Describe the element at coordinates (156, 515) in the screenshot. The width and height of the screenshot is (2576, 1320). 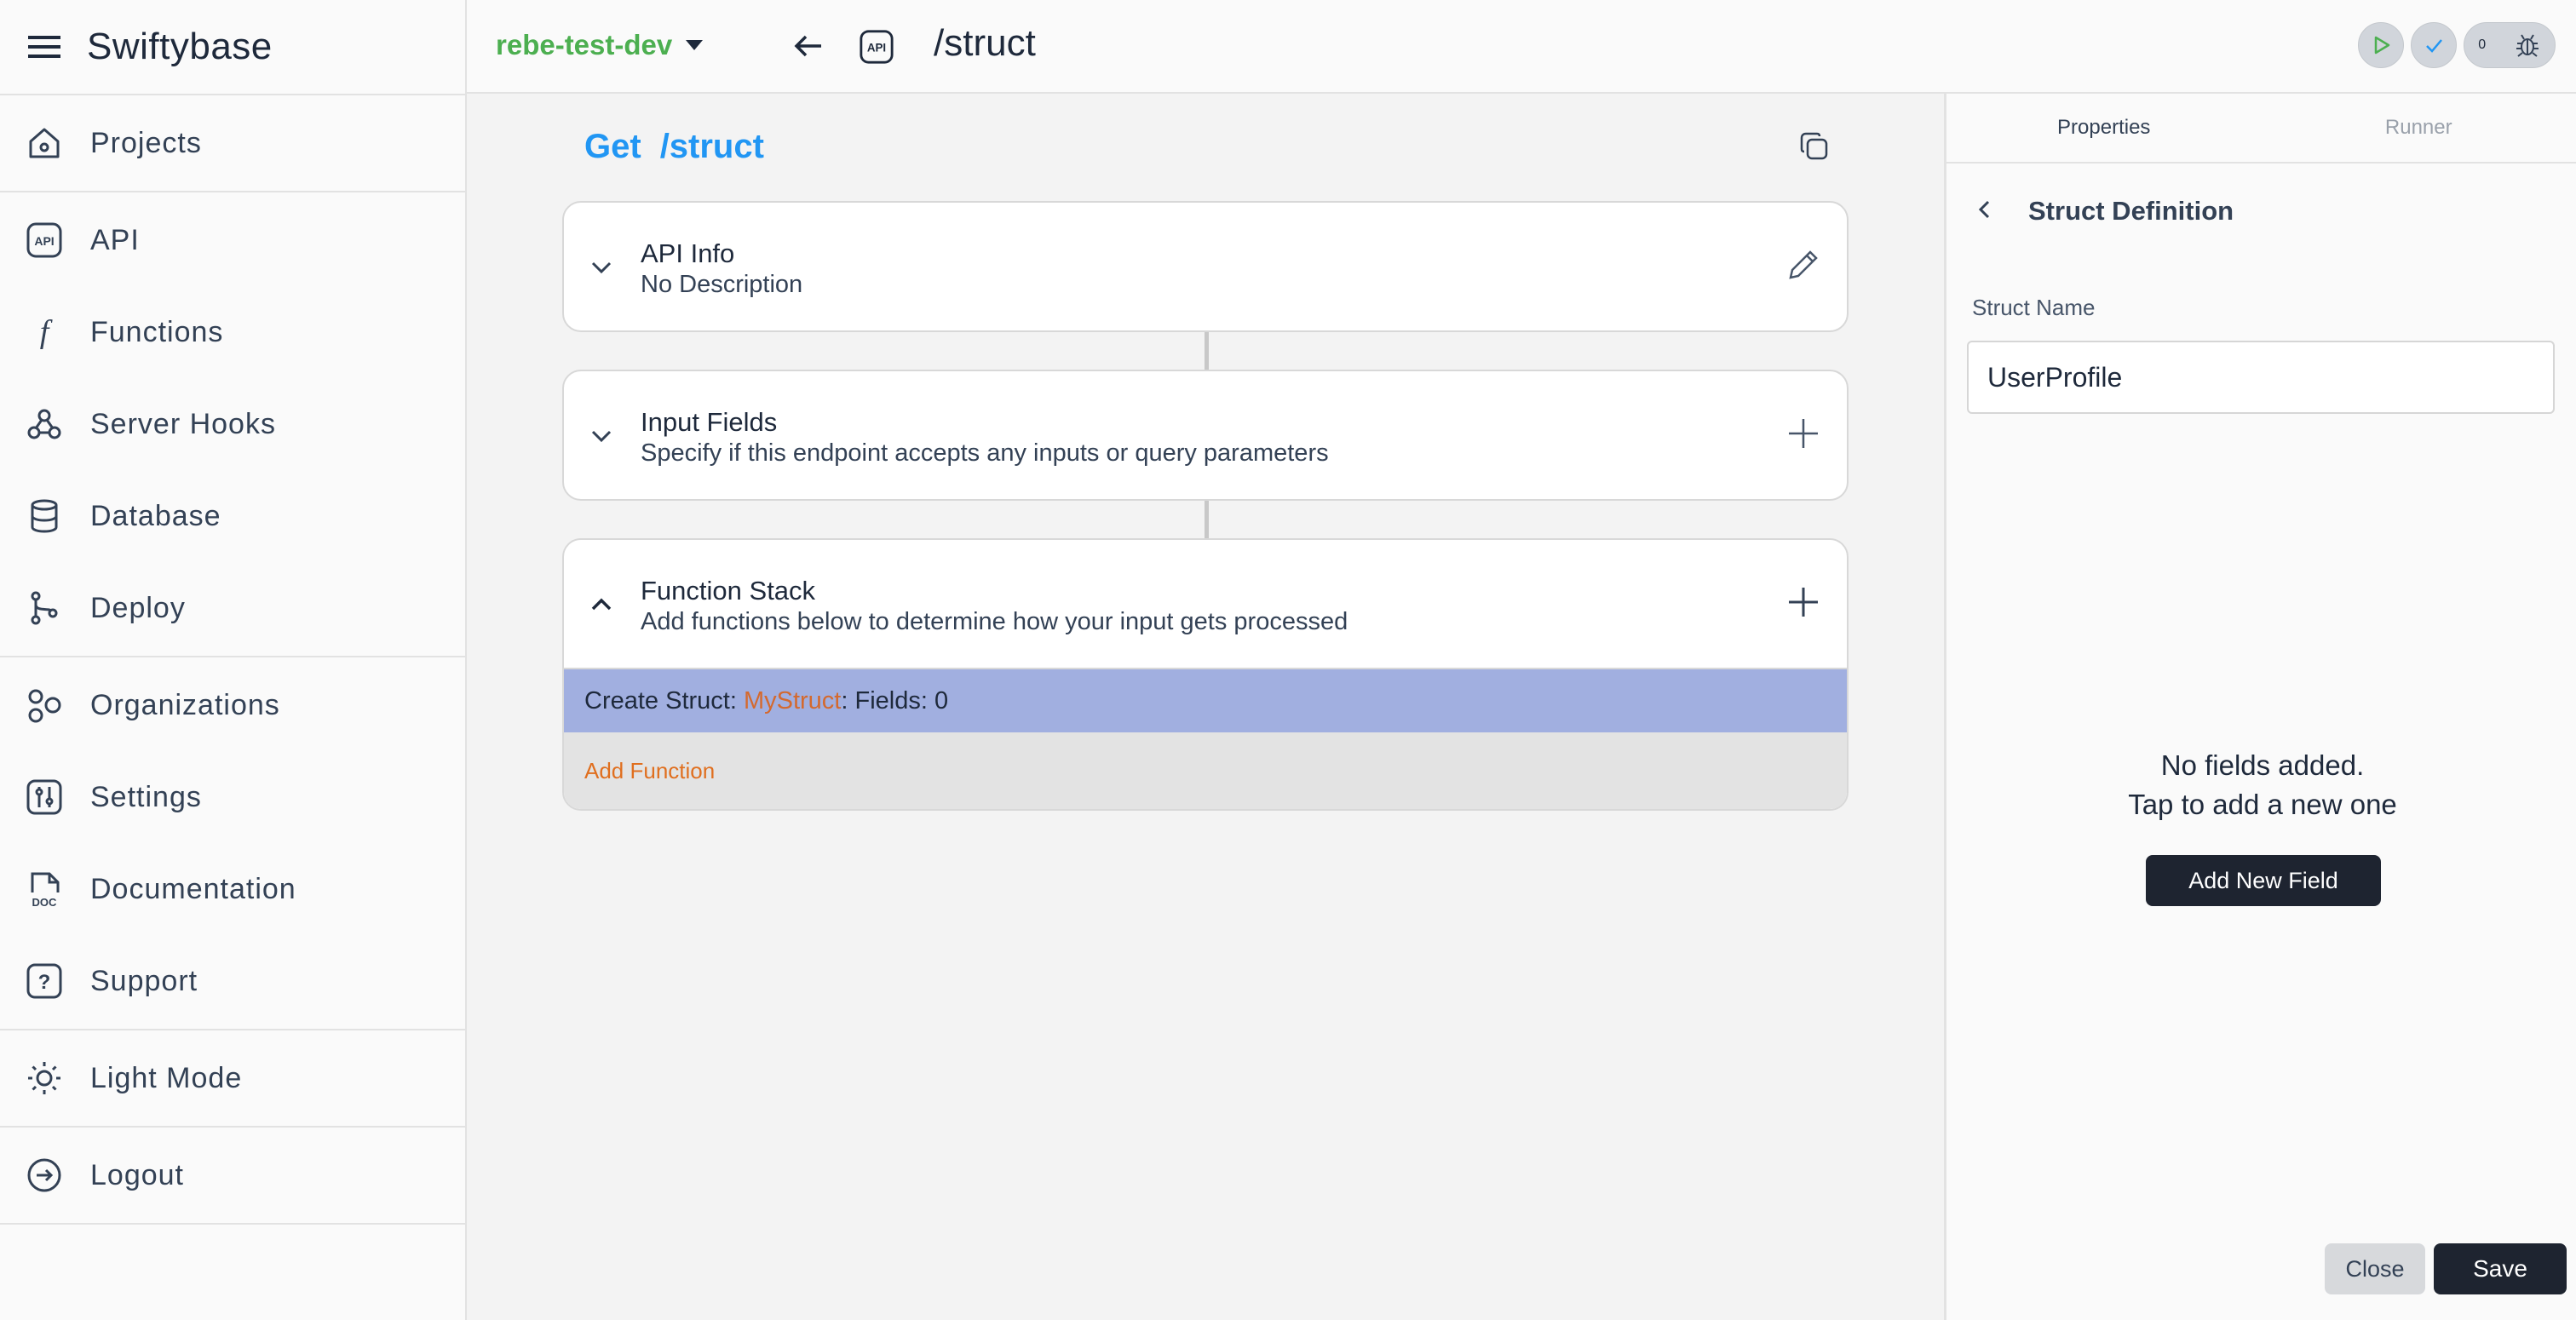
I see `sidebar-item-label: Database` at that location.